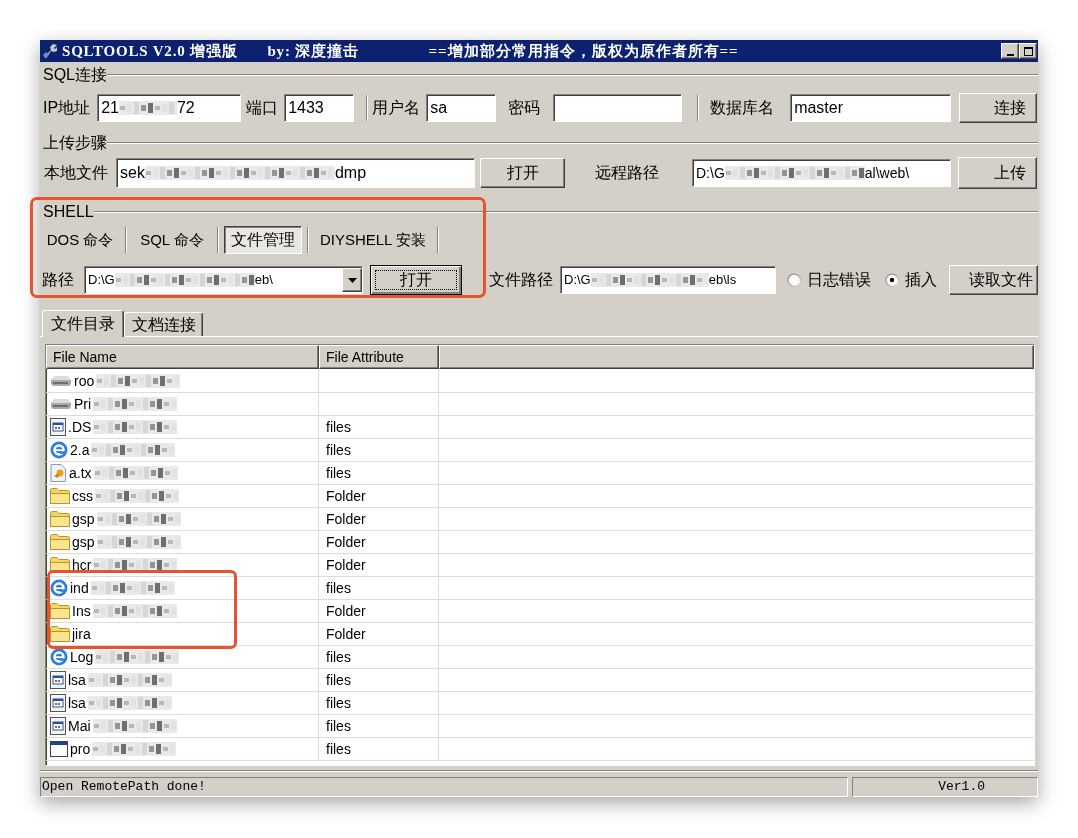 This screenshot has height=838, width=1078. I want to click on file-row: Mai files, so click(540, 726).